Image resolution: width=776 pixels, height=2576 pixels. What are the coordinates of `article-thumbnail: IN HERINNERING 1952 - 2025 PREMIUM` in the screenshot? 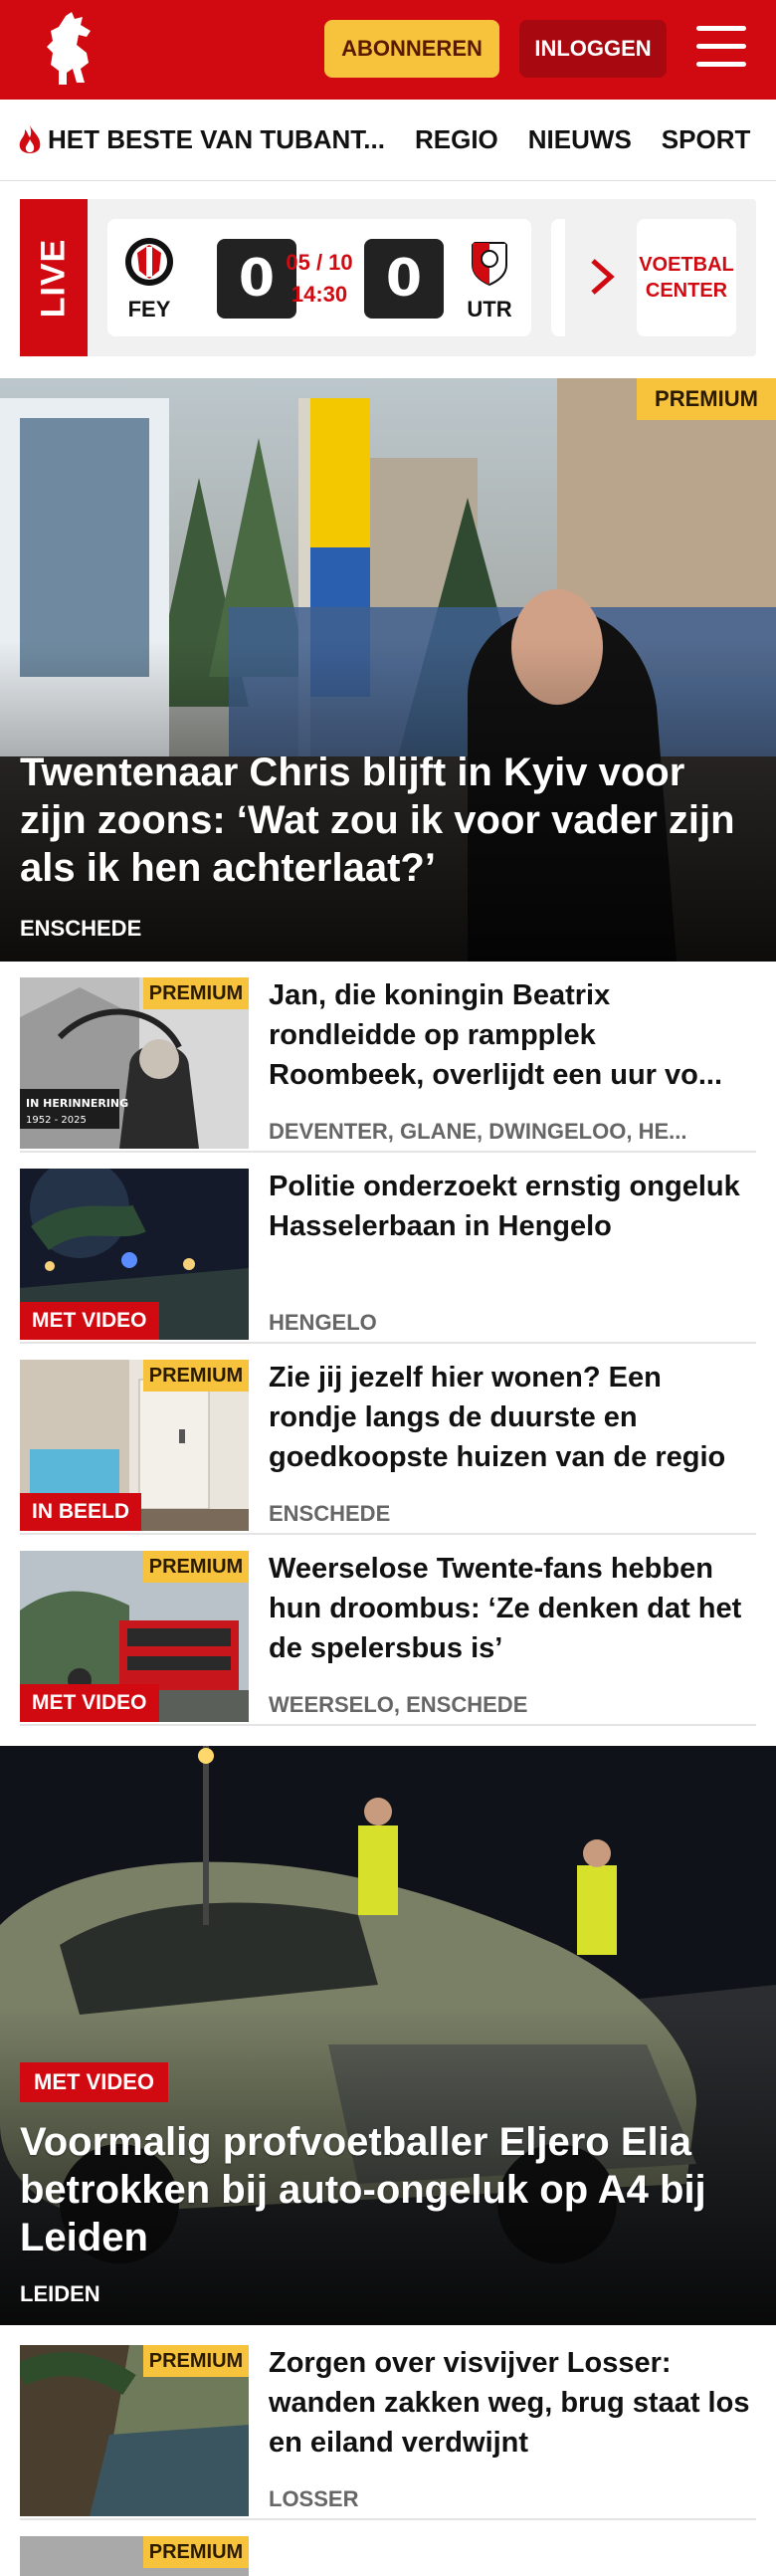 It's located at (134, 1063).